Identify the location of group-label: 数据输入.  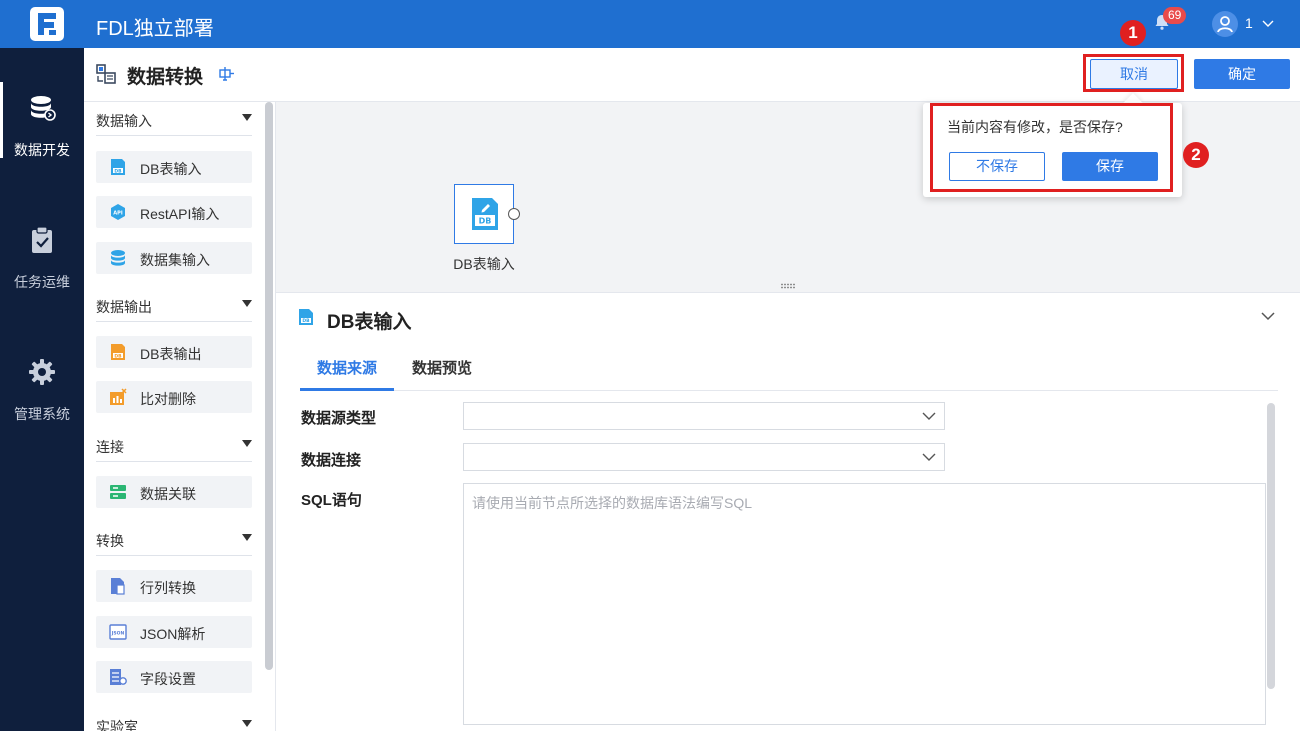
(124, 121).